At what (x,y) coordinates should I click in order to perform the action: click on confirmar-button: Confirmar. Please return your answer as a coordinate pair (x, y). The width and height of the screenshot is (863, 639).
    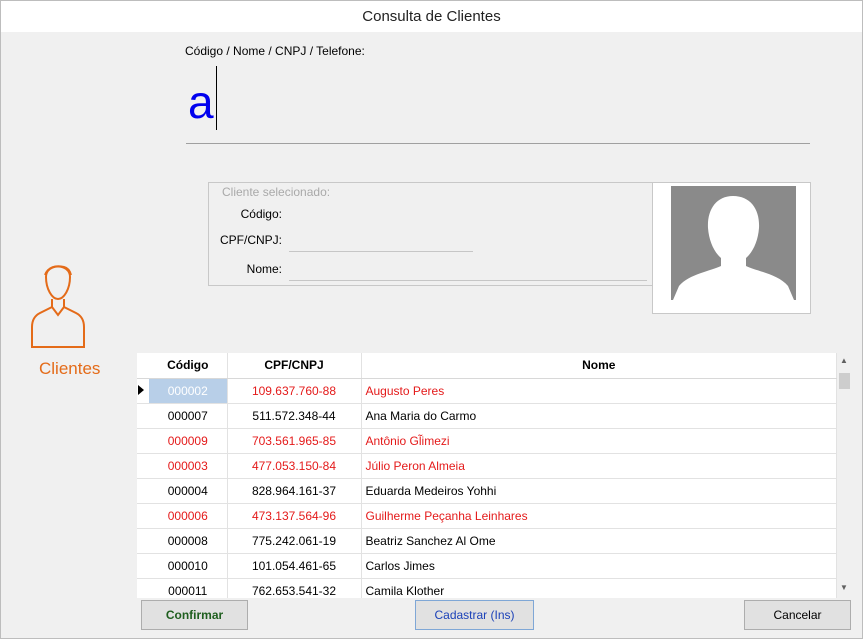
    Looking at the image, I should click on (194, 615).